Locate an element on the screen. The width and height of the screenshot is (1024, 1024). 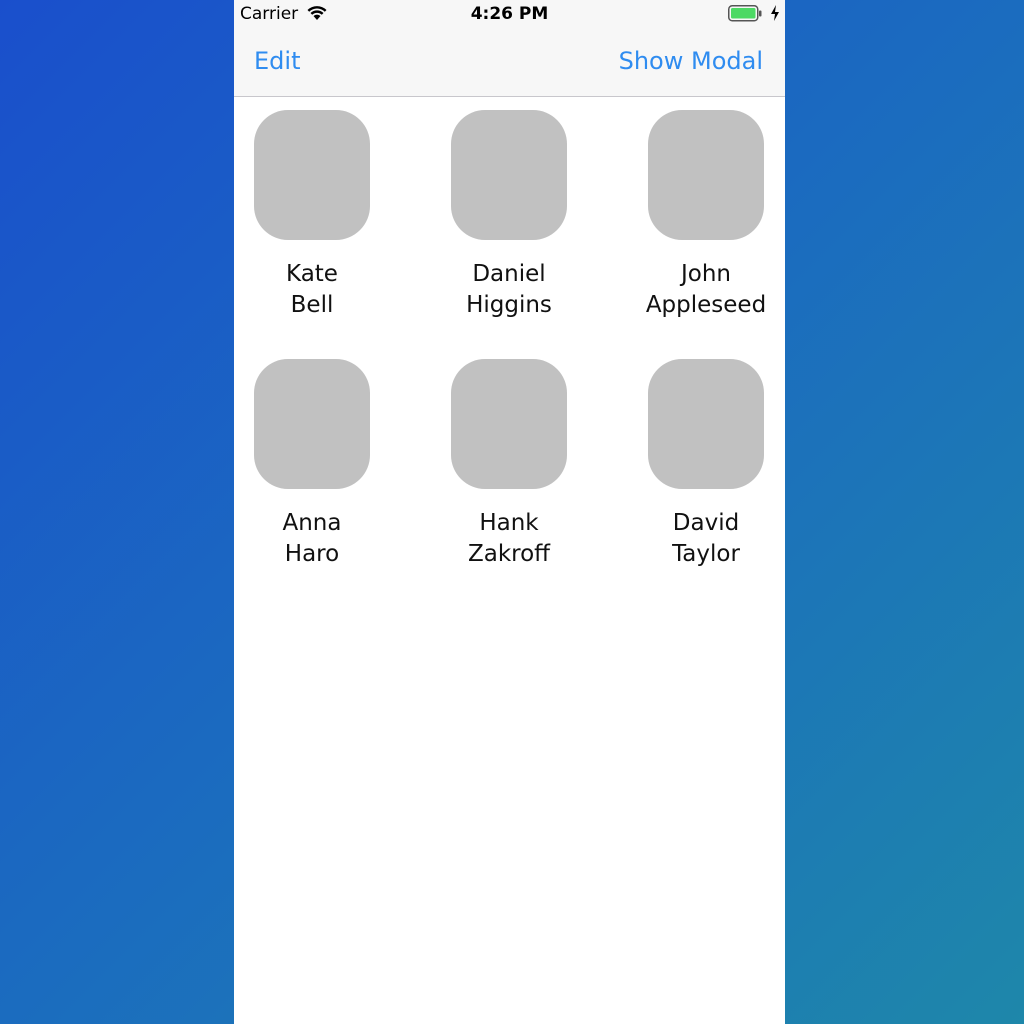
charging-bolt-icon is located at coordinates (775, 13).